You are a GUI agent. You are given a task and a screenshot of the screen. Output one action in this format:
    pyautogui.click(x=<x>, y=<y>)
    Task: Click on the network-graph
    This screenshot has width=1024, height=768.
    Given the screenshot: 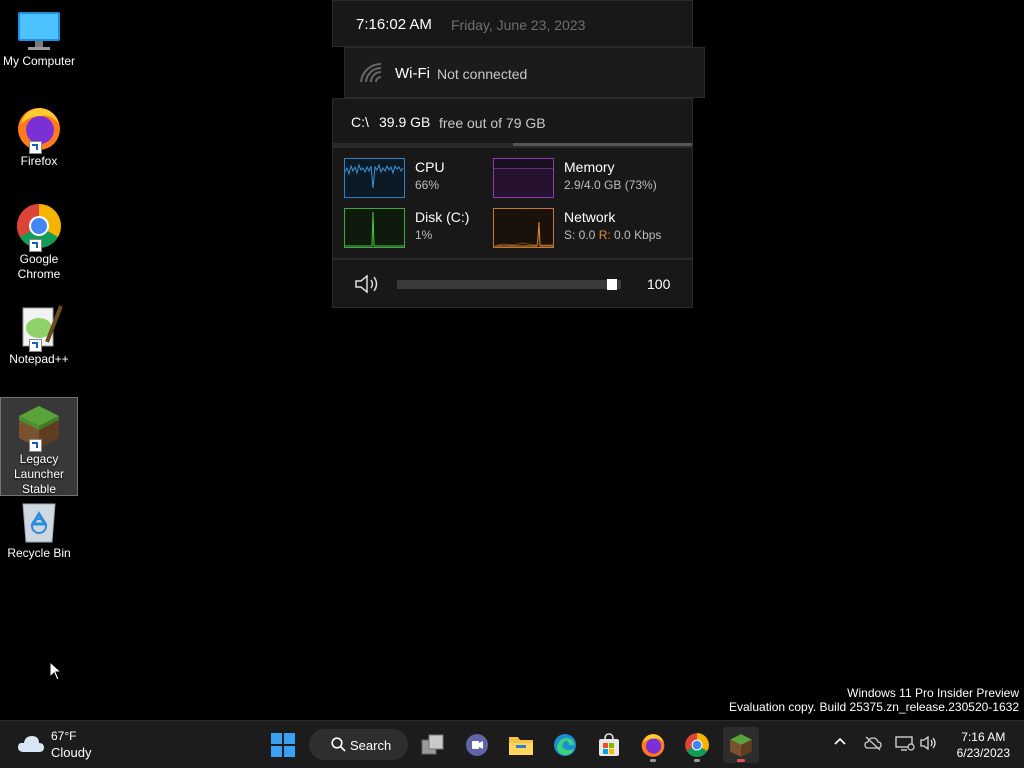 What is the action you would take?
    pyautogui.click(x=523, y=228)
    